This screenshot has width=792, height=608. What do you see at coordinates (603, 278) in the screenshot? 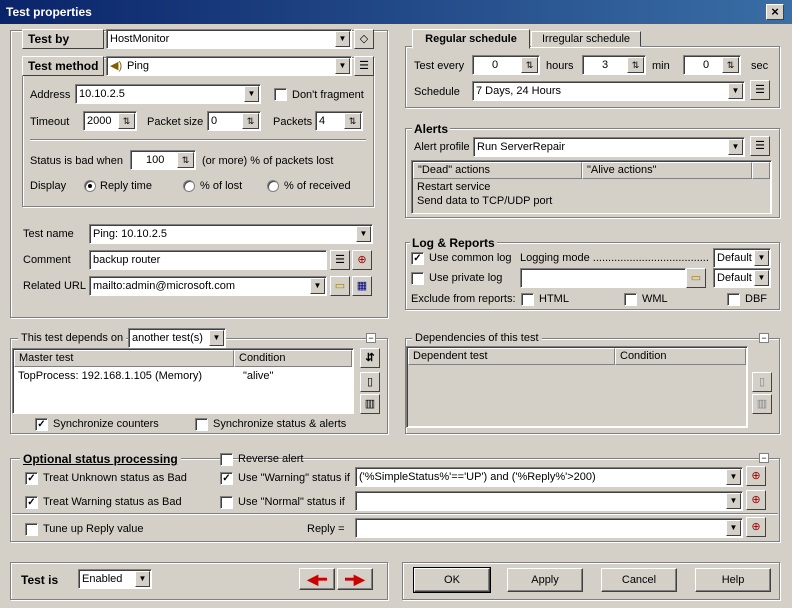
I see `private-log-path-input` at bounding box center [603, 278].